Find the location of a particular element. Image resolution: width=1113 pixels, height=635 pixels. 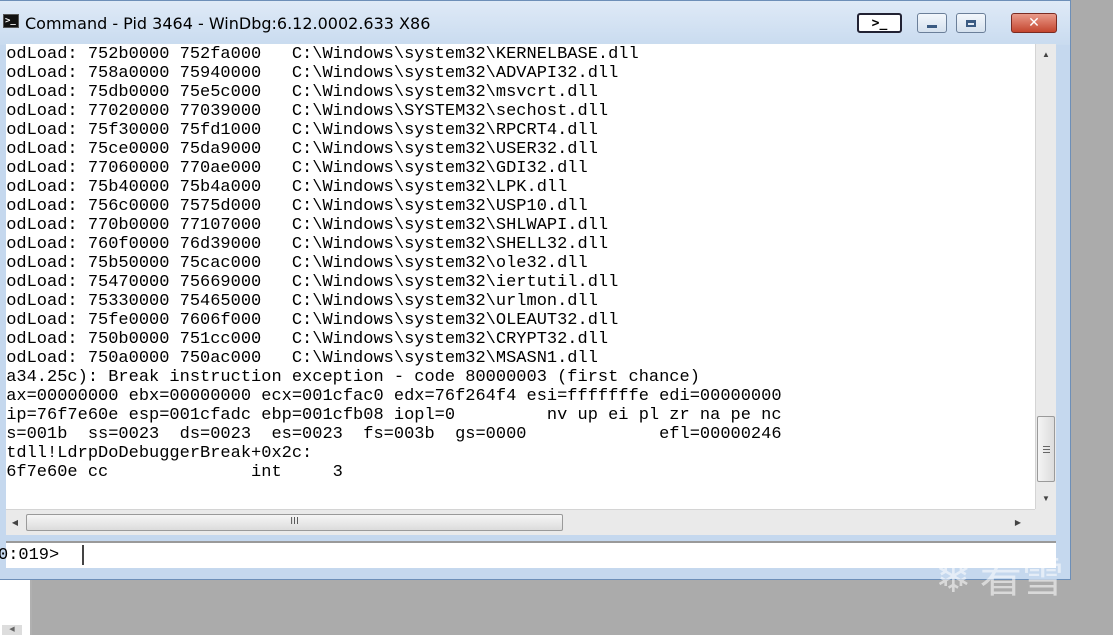

maximize-icon is located at coordinates (971, 23).